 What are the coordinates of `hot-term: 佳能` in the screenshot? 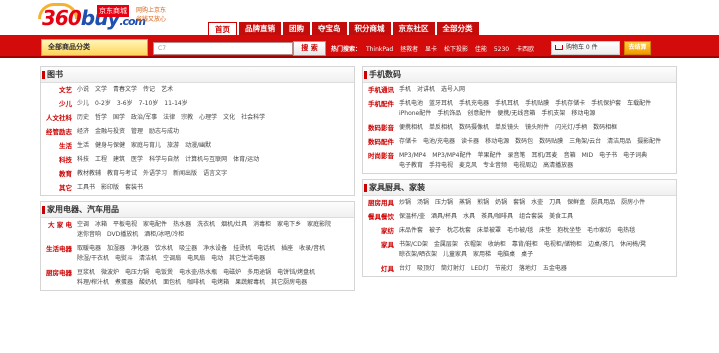 It's located at (481, 49).